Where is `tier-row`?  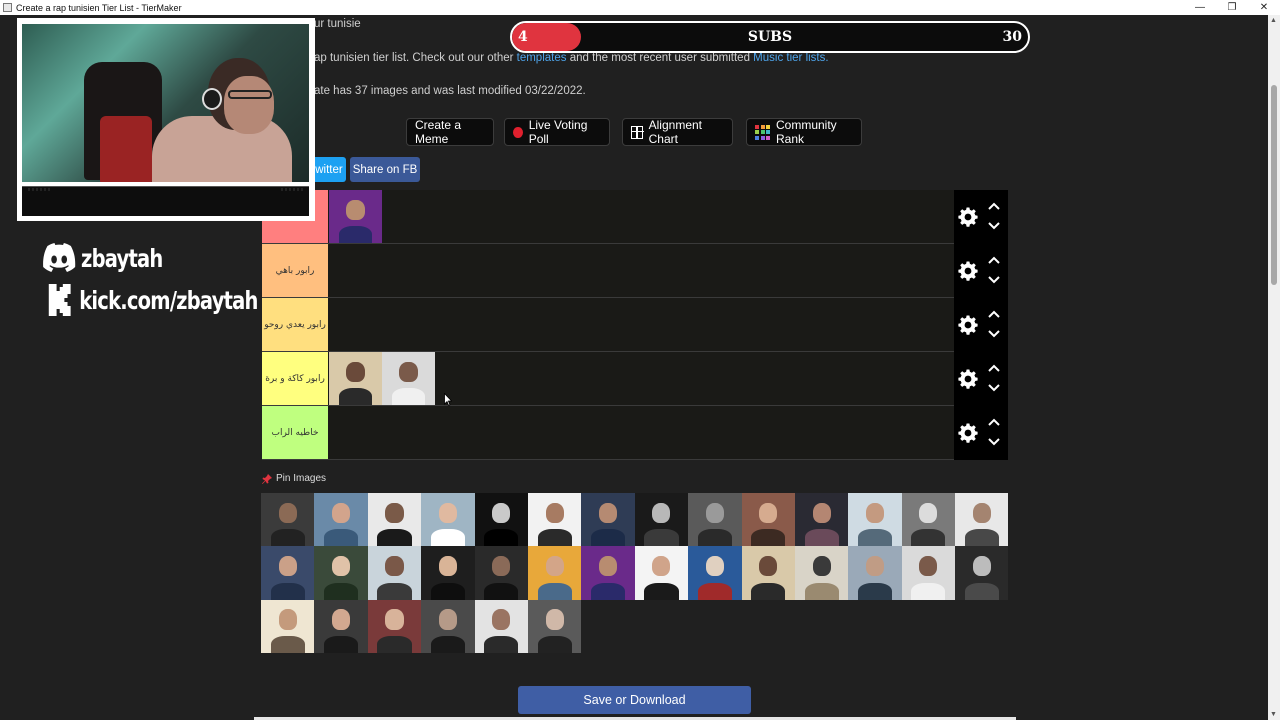
tier-row is located at coordinates (635, 217).